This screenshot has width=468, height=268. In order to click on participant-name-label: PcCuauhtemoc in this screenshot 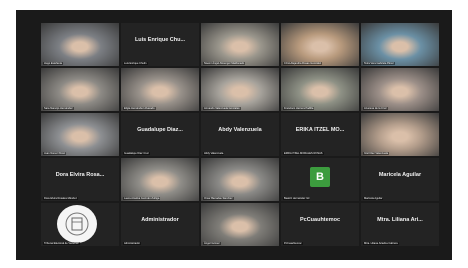, I will do `click(293, 243)`.